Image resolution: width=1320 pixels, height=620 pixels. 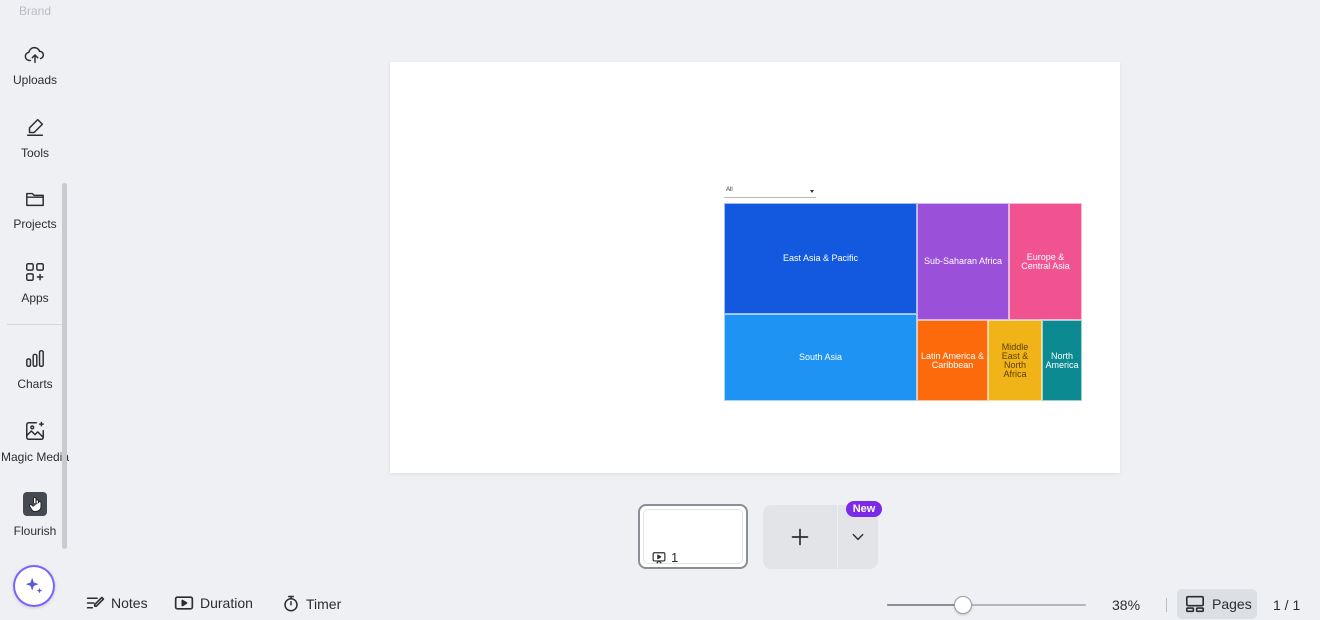 I want to click on pointer-hand-icon, so click(x=35, y=504).